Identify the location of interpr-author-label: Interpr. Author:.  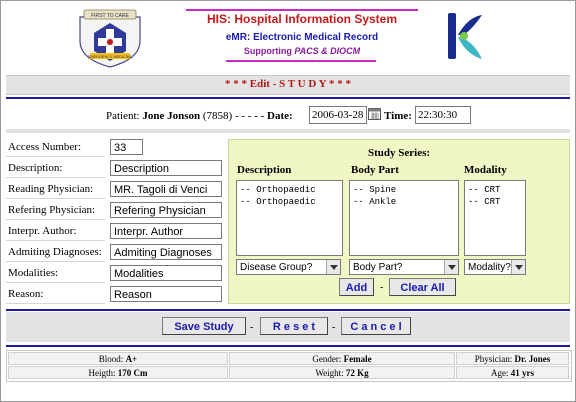
(55, 231).